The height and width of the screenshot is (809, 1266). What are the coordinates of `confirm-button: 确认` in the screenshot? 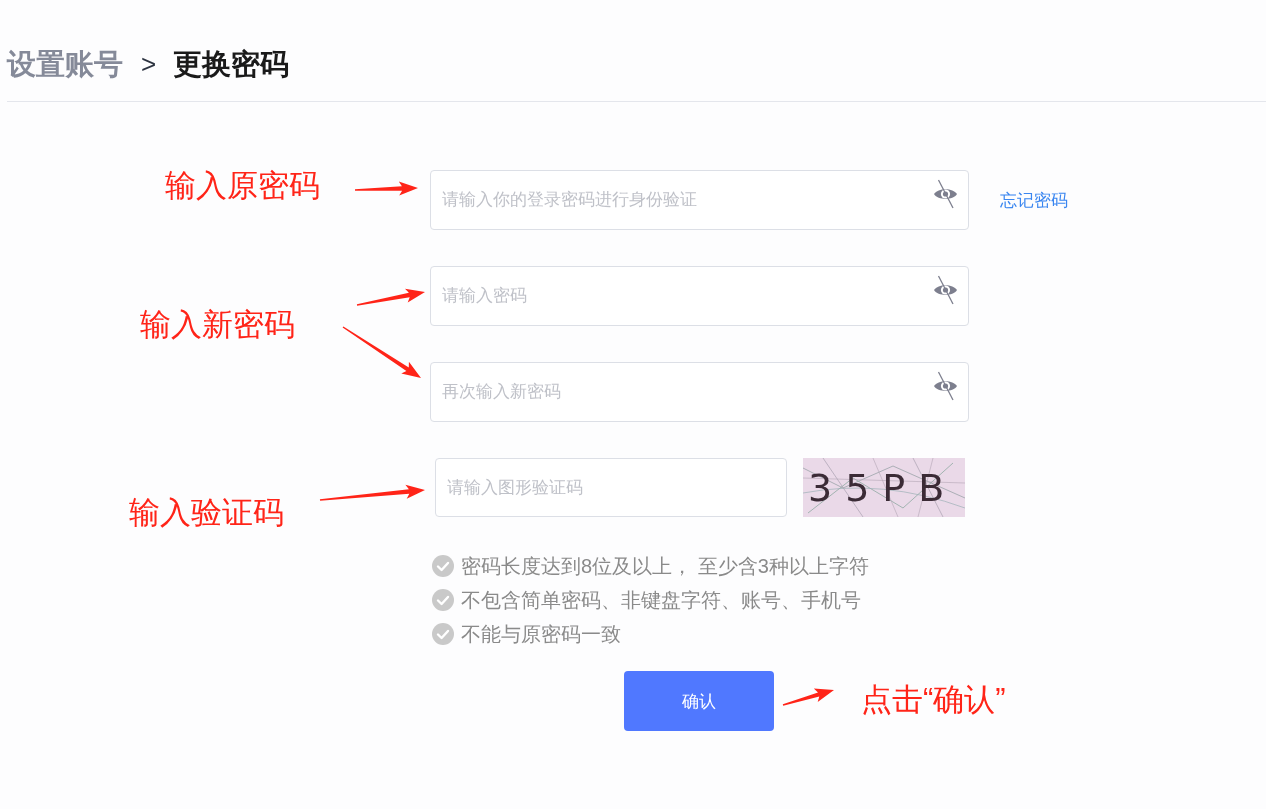 It's located at (699, 701).